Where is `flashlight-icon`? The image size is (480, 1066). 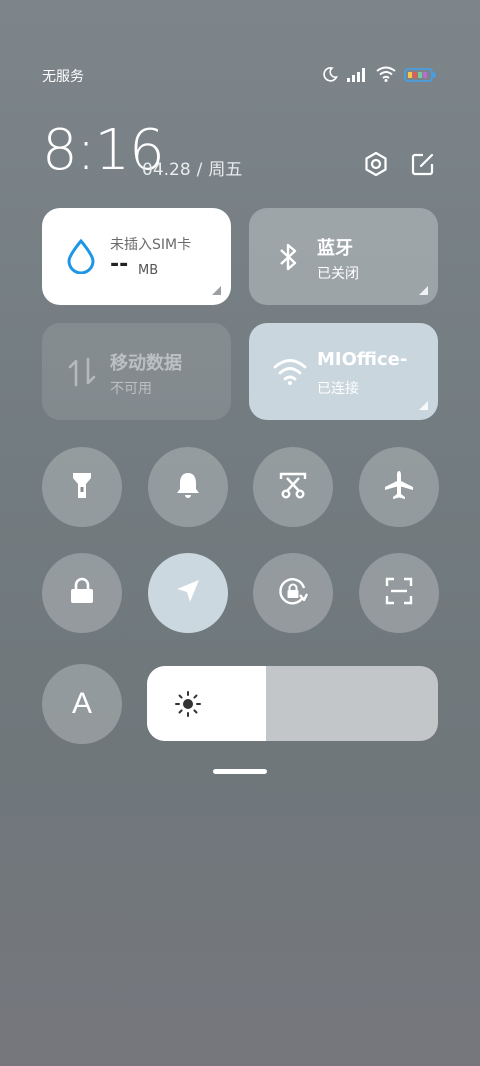
flashlight-icon is located at coordinates (82, 487).